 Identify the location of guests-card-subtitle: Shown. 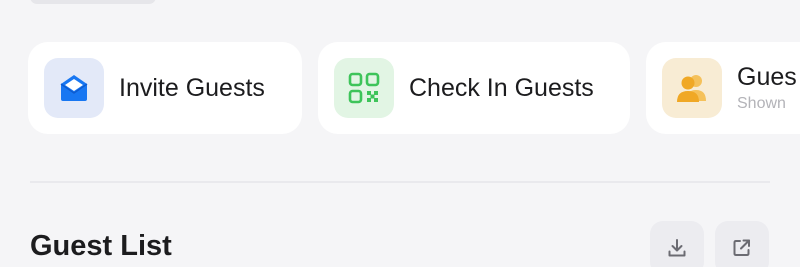
(761, 103).